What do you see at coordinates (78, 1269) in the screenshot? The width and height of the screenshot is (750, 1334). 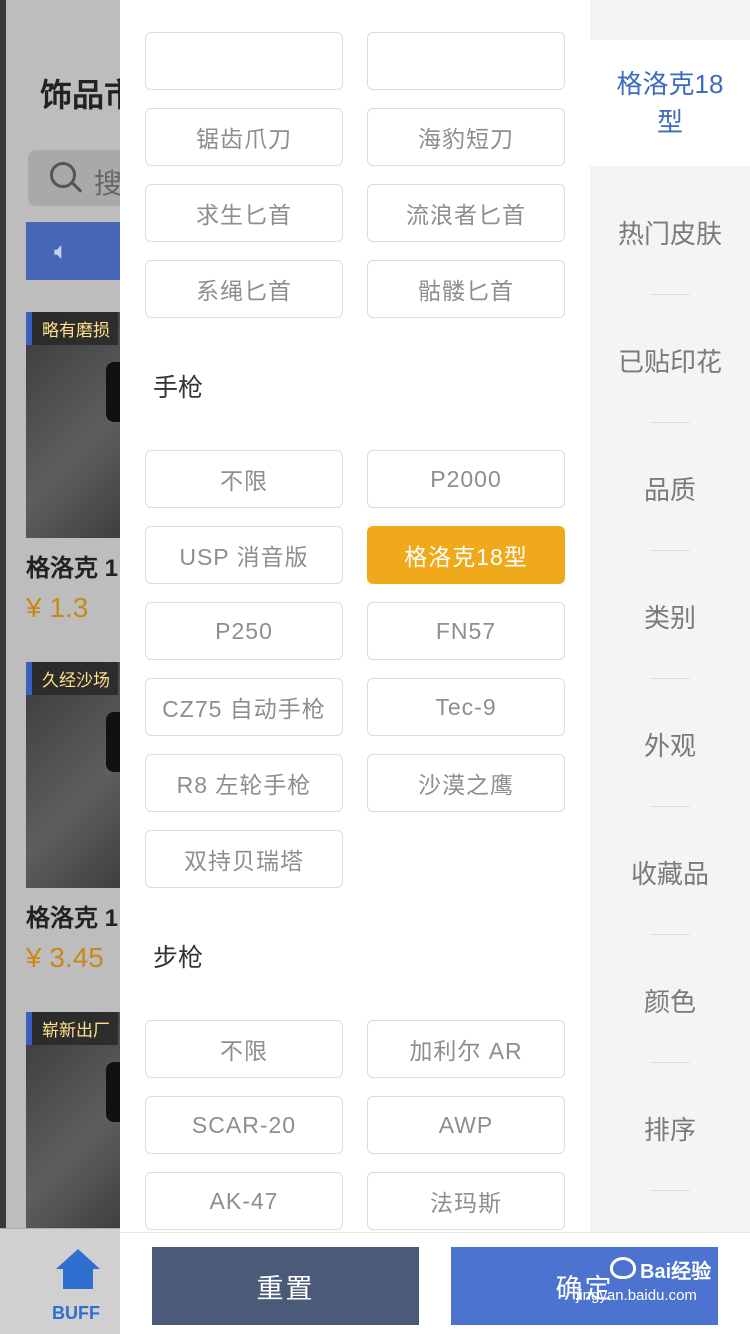 I see `home-icon` at bounding box center [78, 1269].